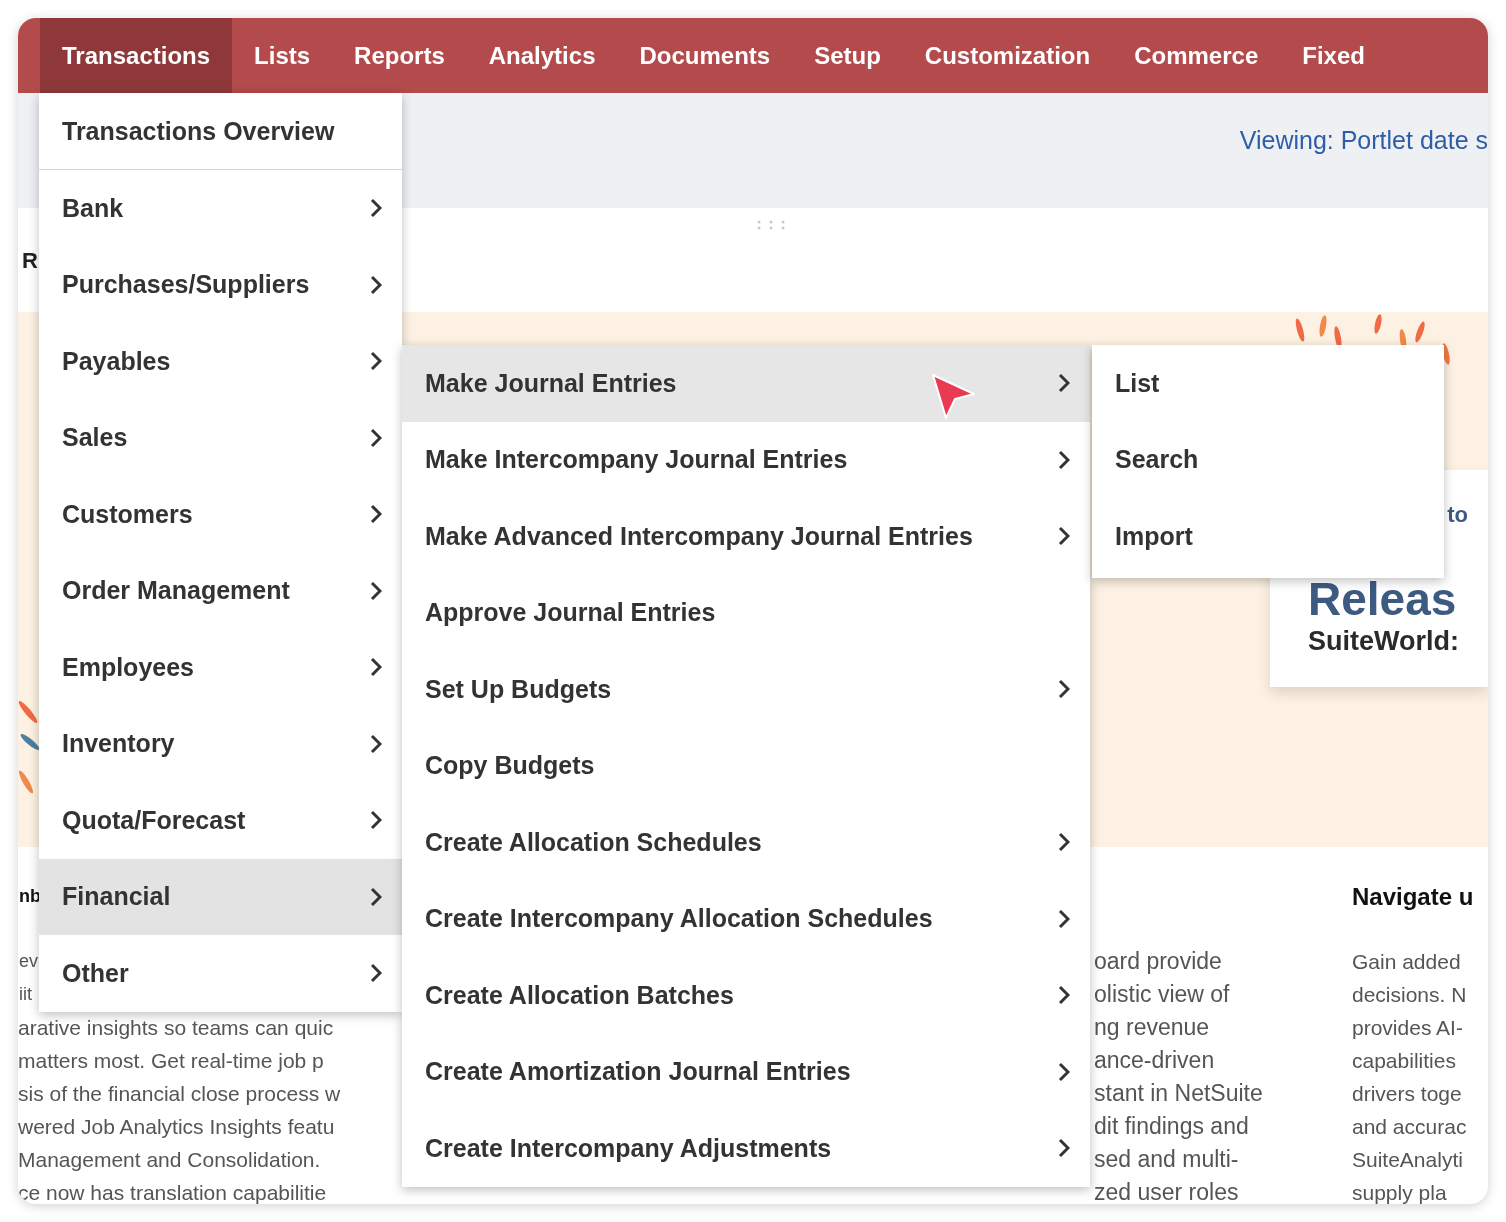  I want to click on nav-tab: Analytics, so click(542, 55).